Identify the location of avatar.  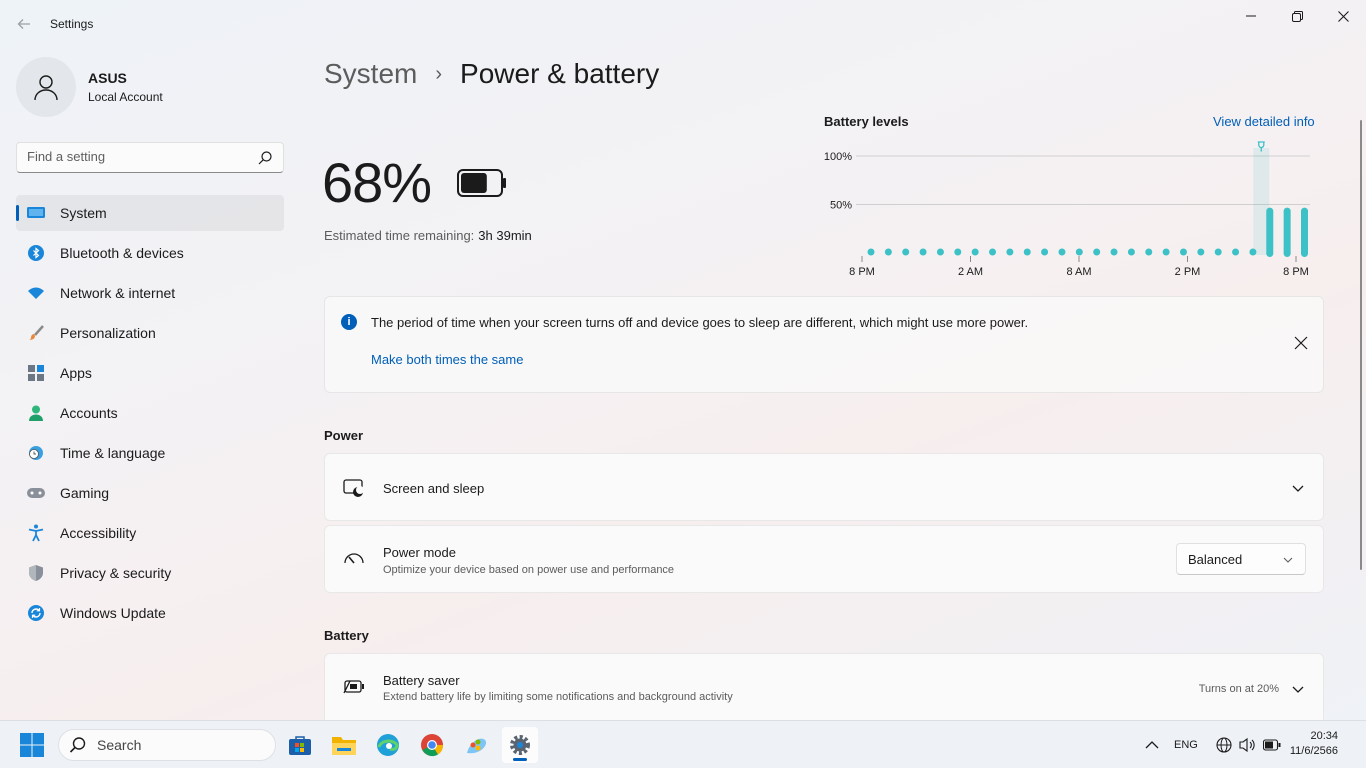
(46, 87).